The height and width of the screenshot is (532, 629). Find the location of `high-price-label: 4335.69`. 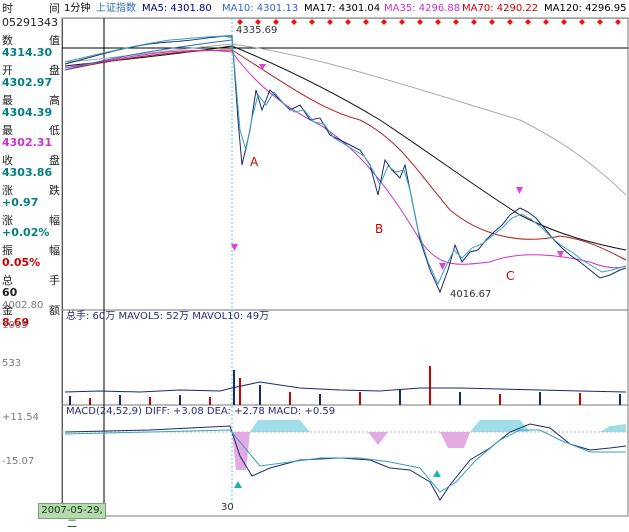

high-price-label: 4335.69 is located at coordinates (256, 30).